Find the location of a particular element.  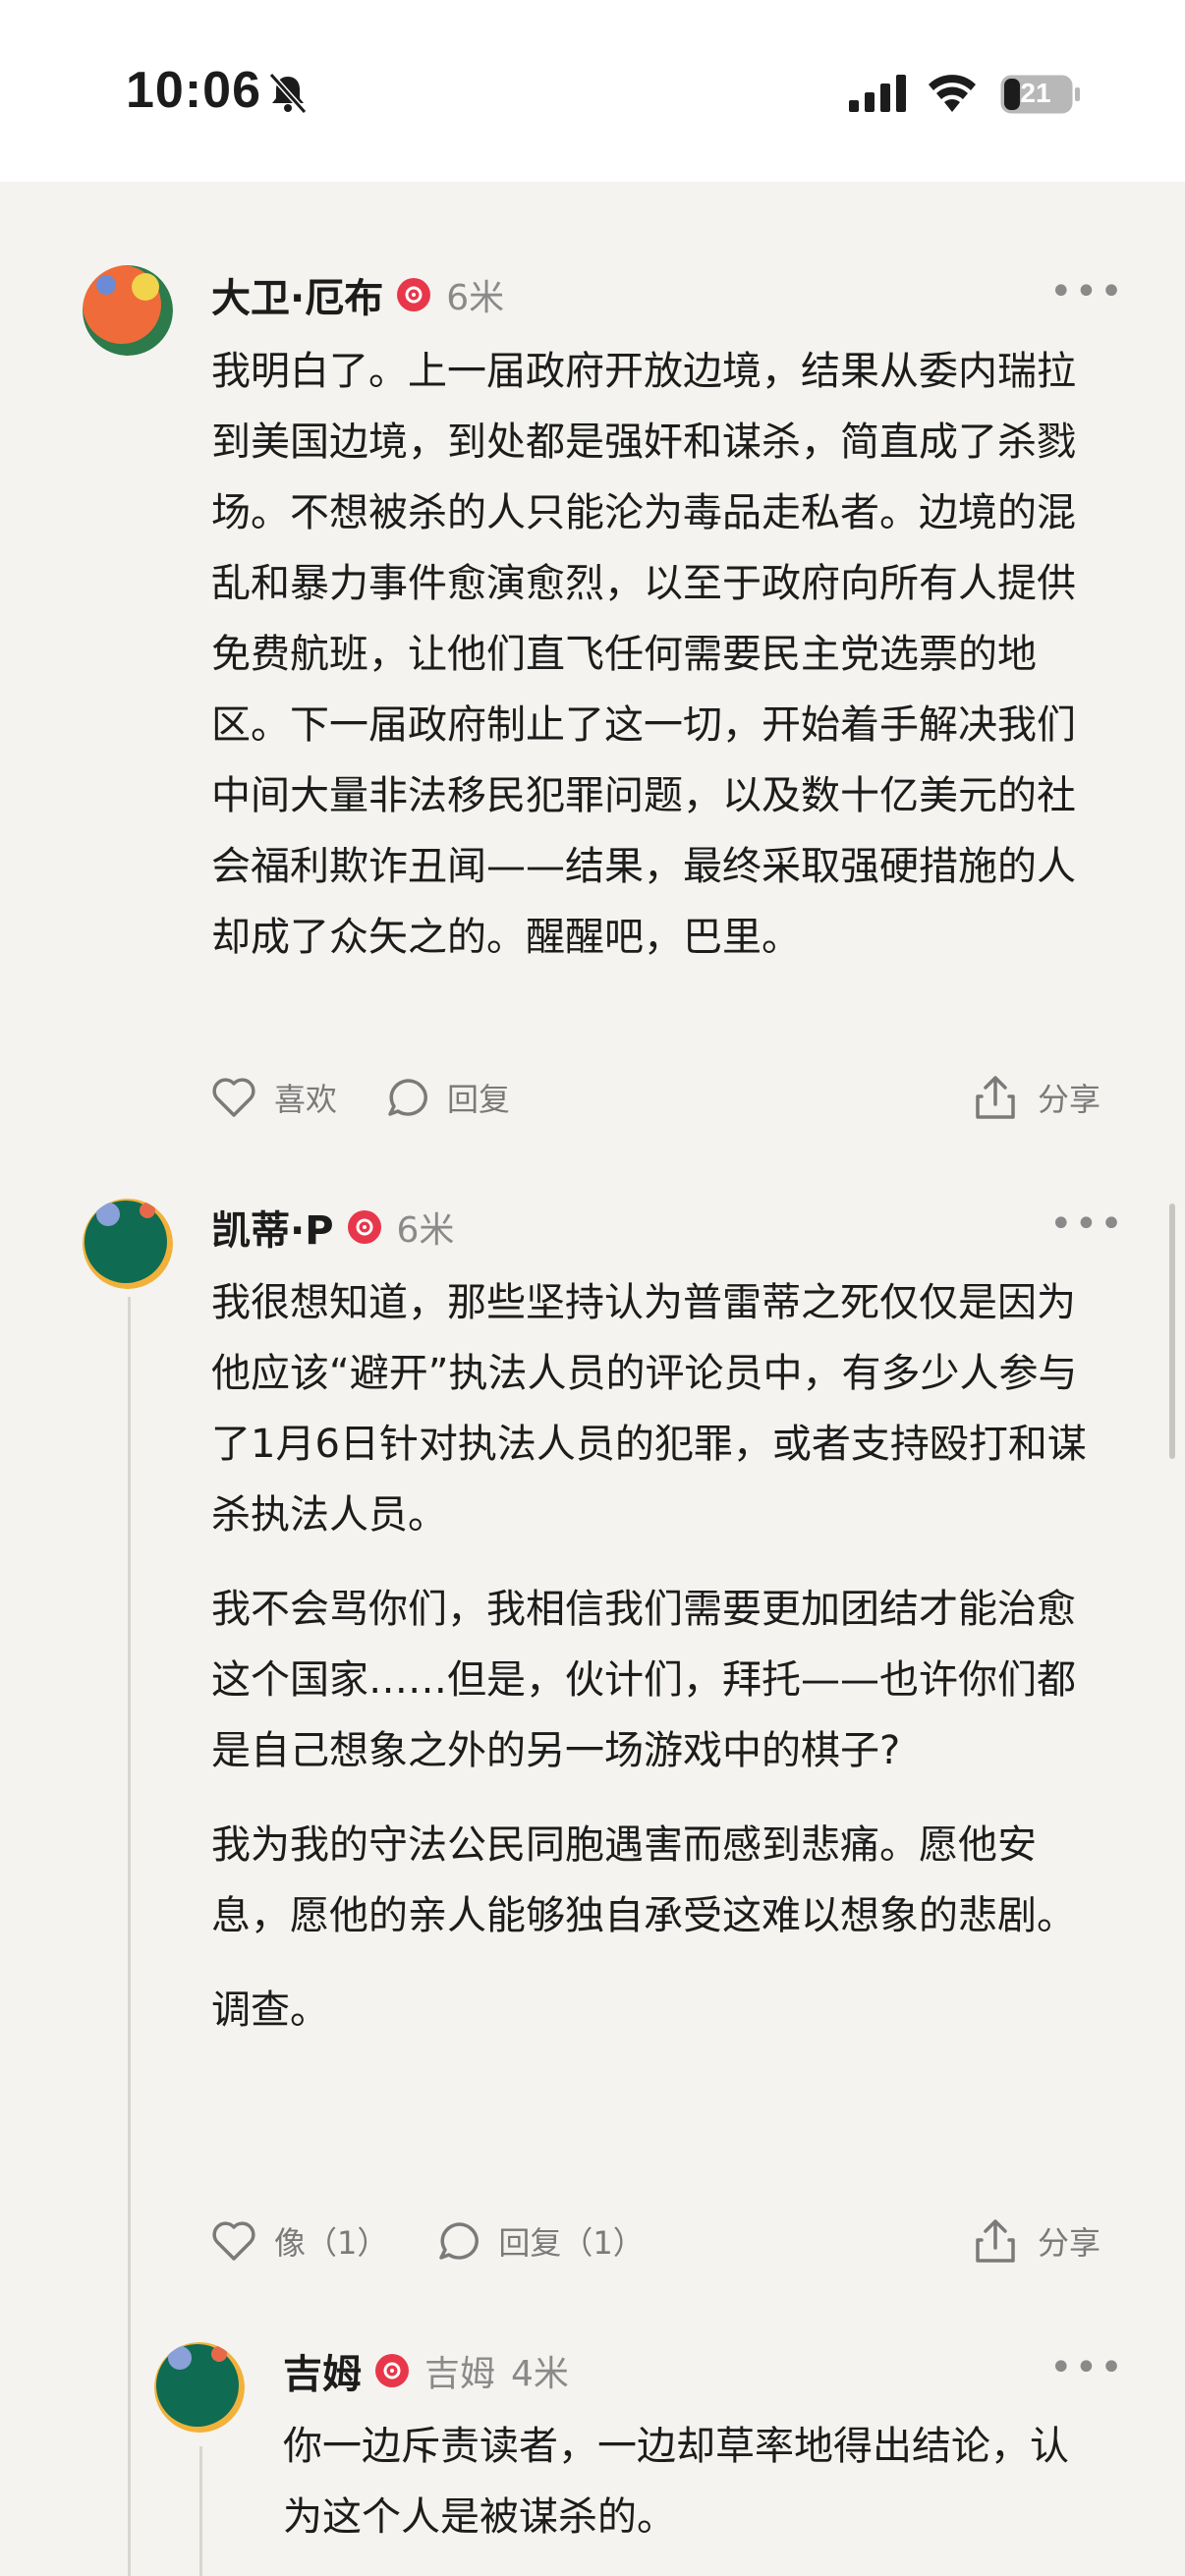

like-button: 喜欢 is located at coordinates (274, 1097).